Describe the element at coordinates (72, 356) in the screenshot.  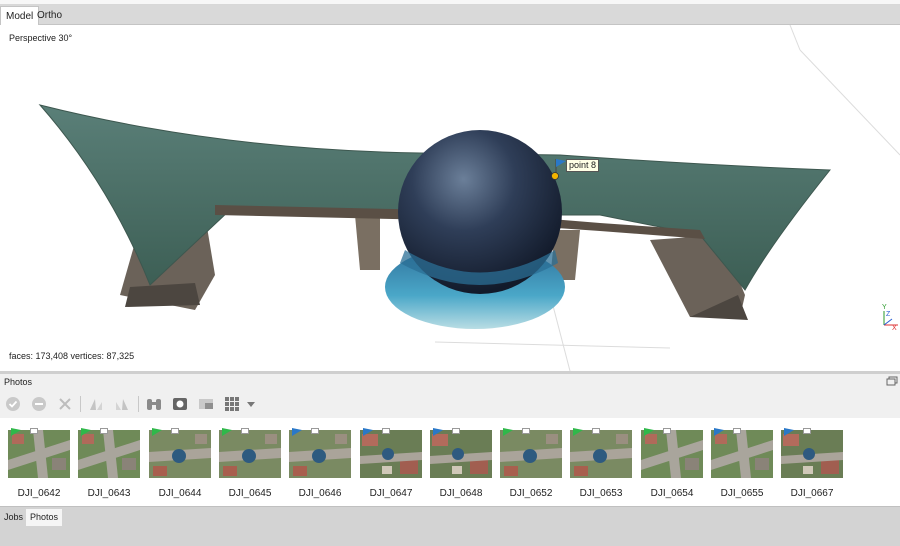
I see `mesh-stats: faces: 173,408 vertices: 87,325` at that location.